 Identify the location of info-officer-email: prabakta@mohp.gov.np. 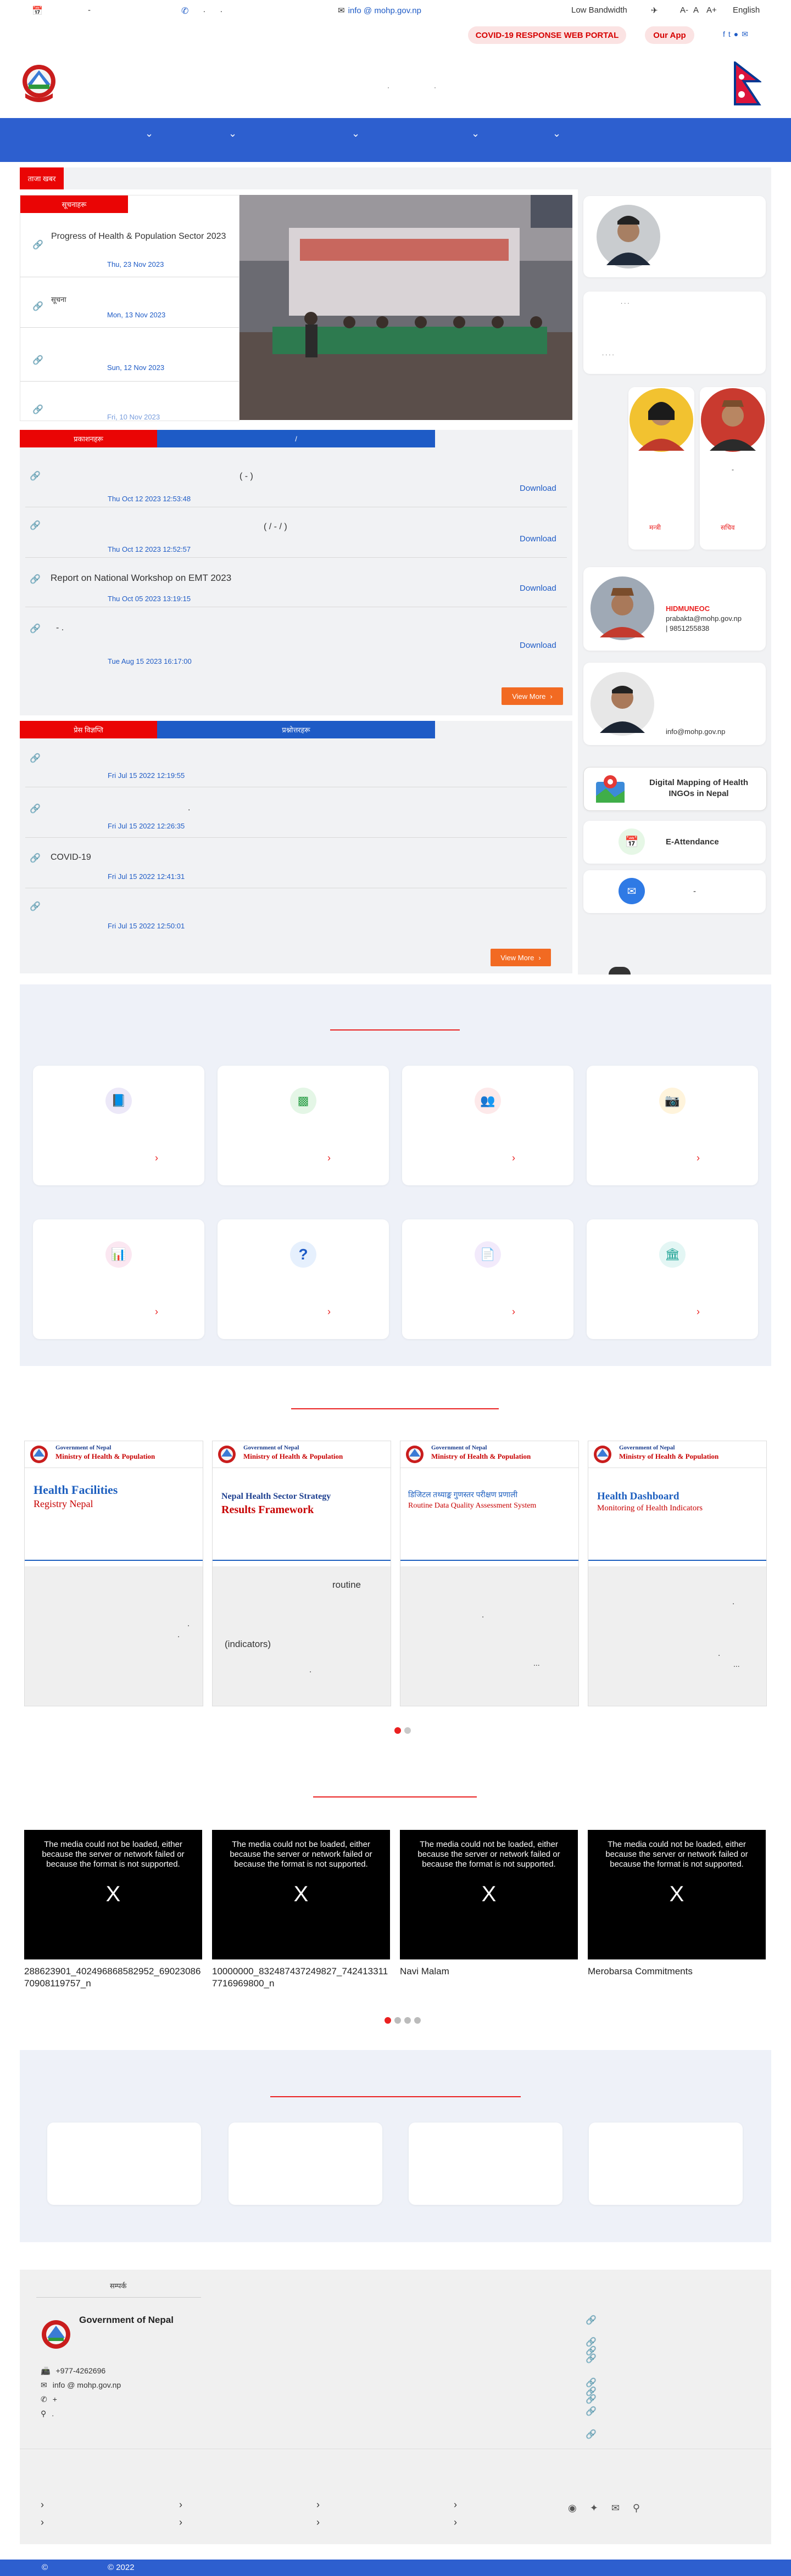
(704, 618).